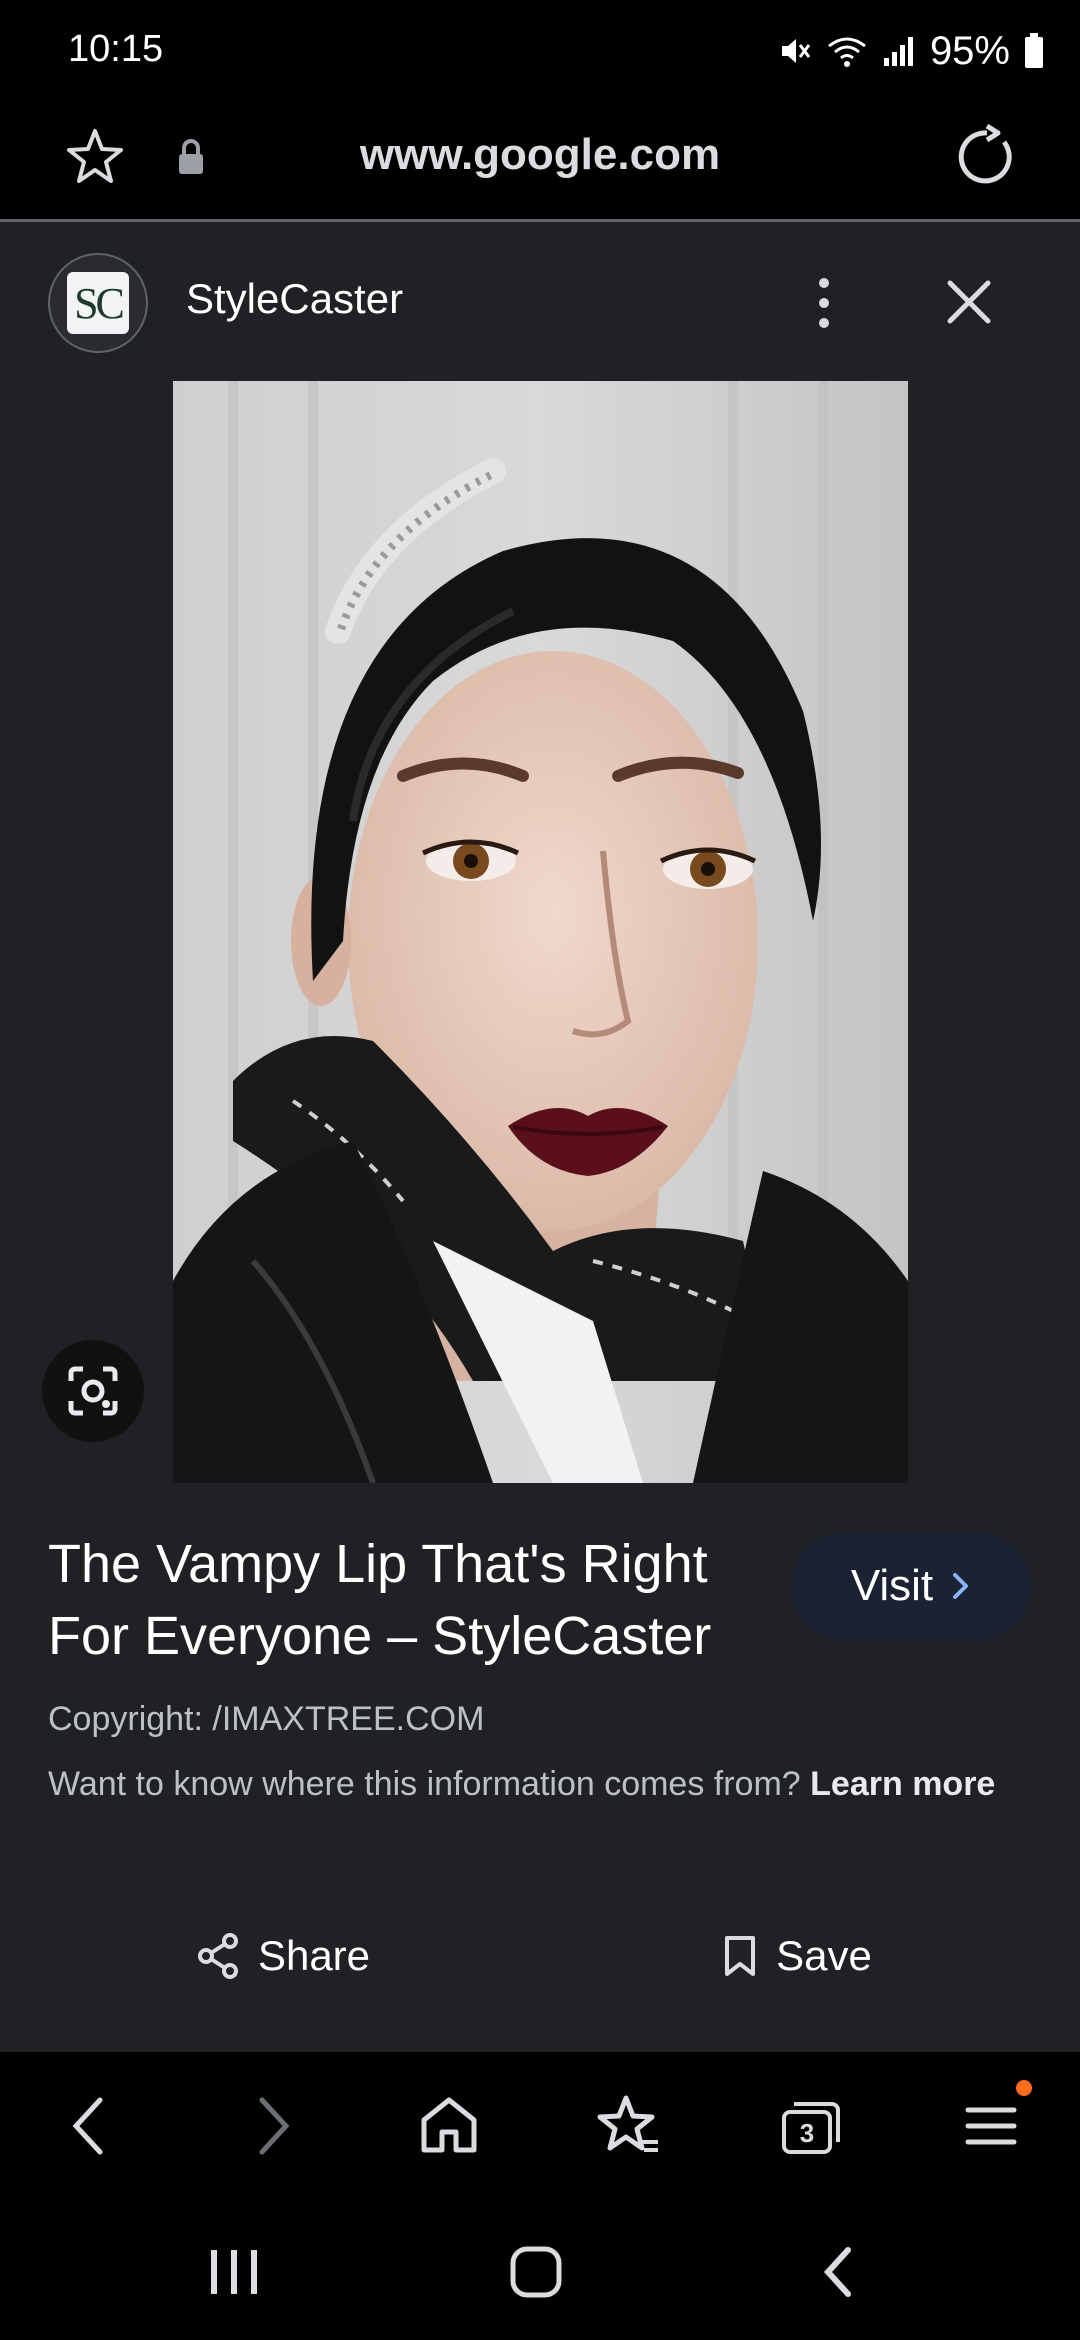  What do you see at coordinates (1024, 2088) in the screenshot?
I see `menu-notification-badge` at bounding box center [1024, 2088].